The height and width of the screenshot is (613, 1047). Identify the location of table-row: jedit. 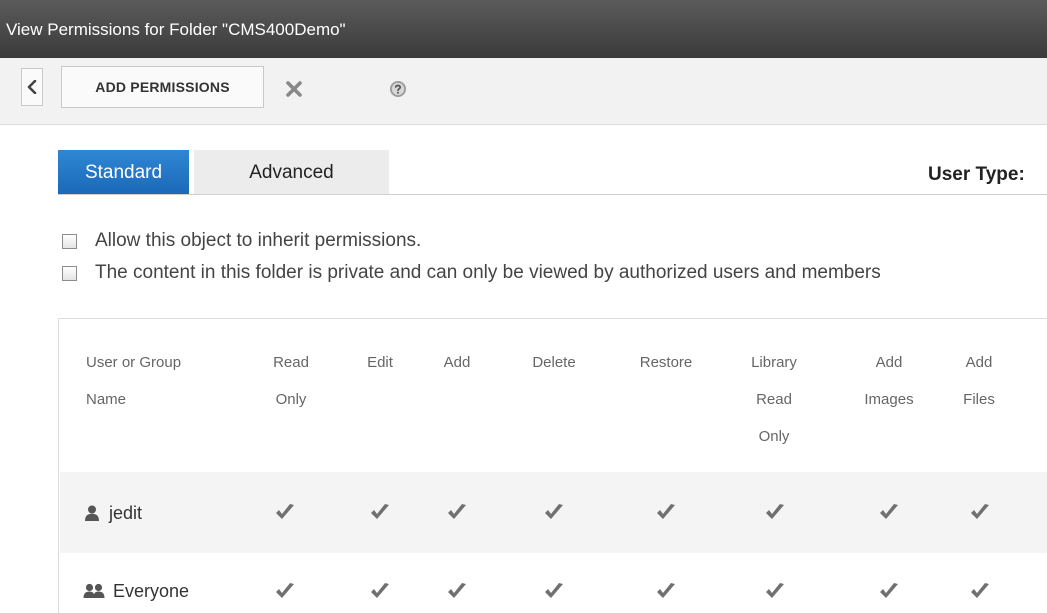
(553, 512).